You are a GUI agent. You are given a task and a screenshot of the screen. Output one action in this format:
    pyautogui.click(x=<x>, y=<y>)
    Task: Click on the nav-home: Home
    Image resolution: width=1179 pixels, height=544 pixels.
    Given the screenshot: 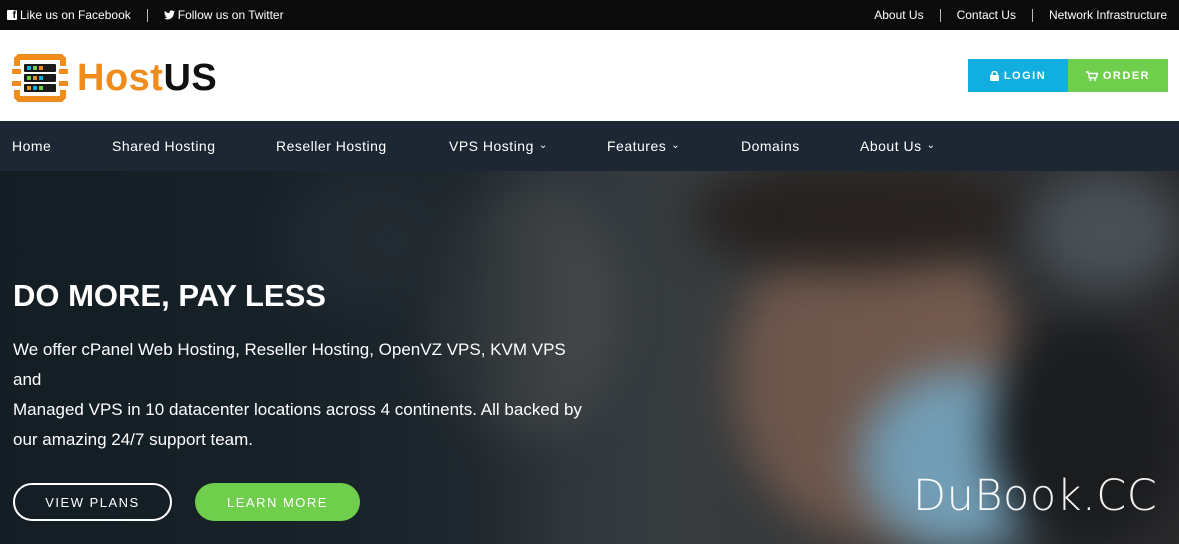 What is the action you would take?
    pyautogui.click(x=31, y=146)
    